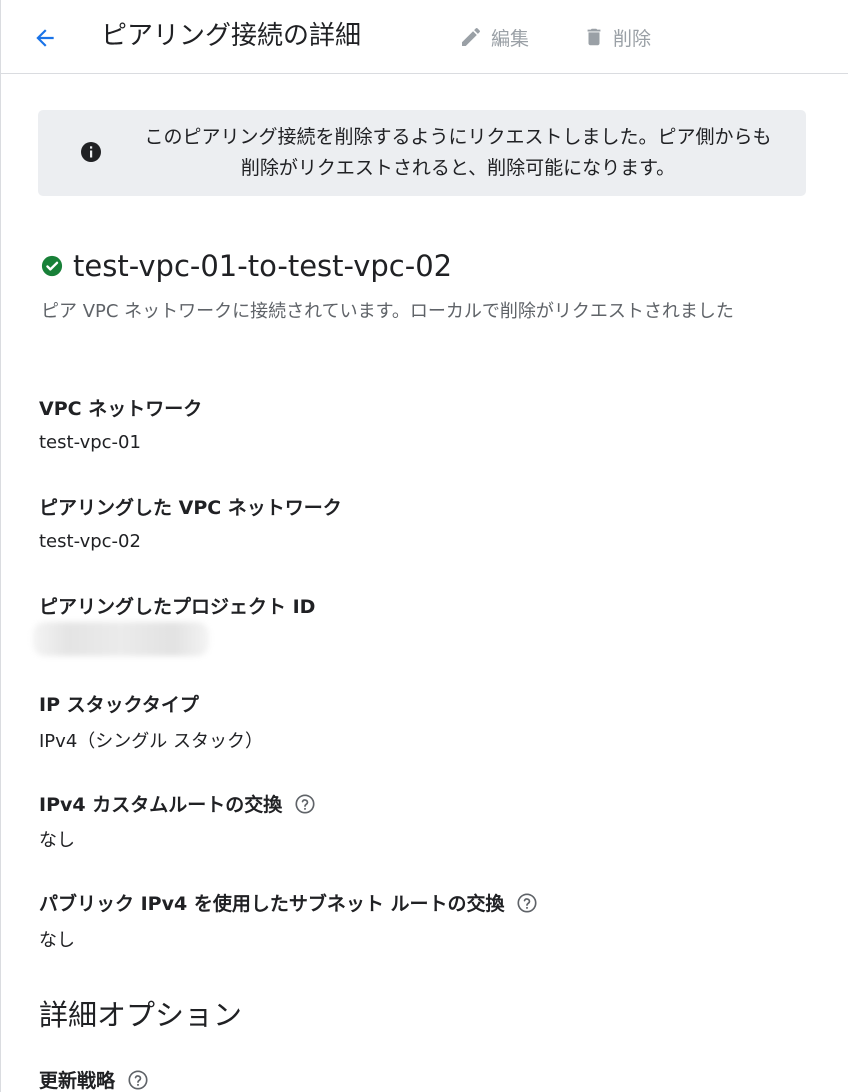  I want to click on ip-stack-type-value: IPv4（シングル スタック）, so click(151, 741).